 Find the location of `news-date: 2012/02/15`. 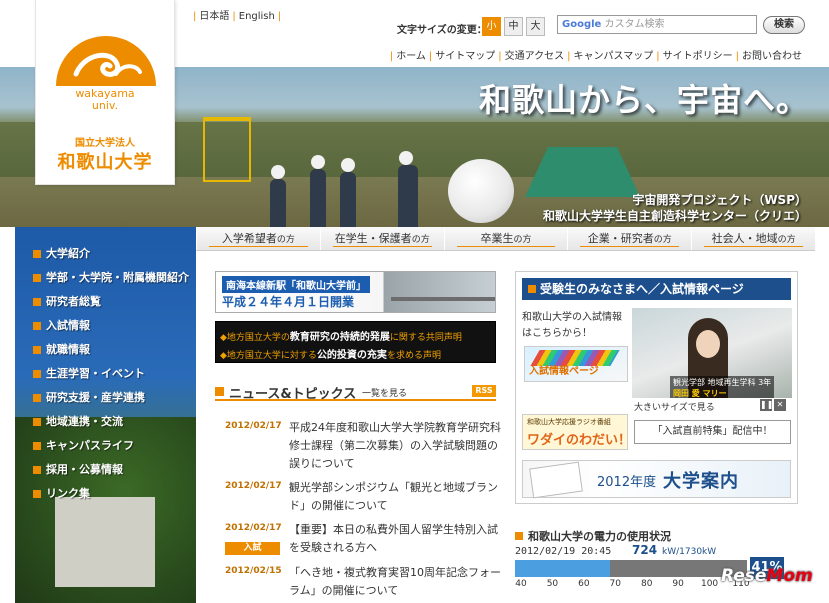

news-date: 2012/02/15 is located at coordinates (253, 571).